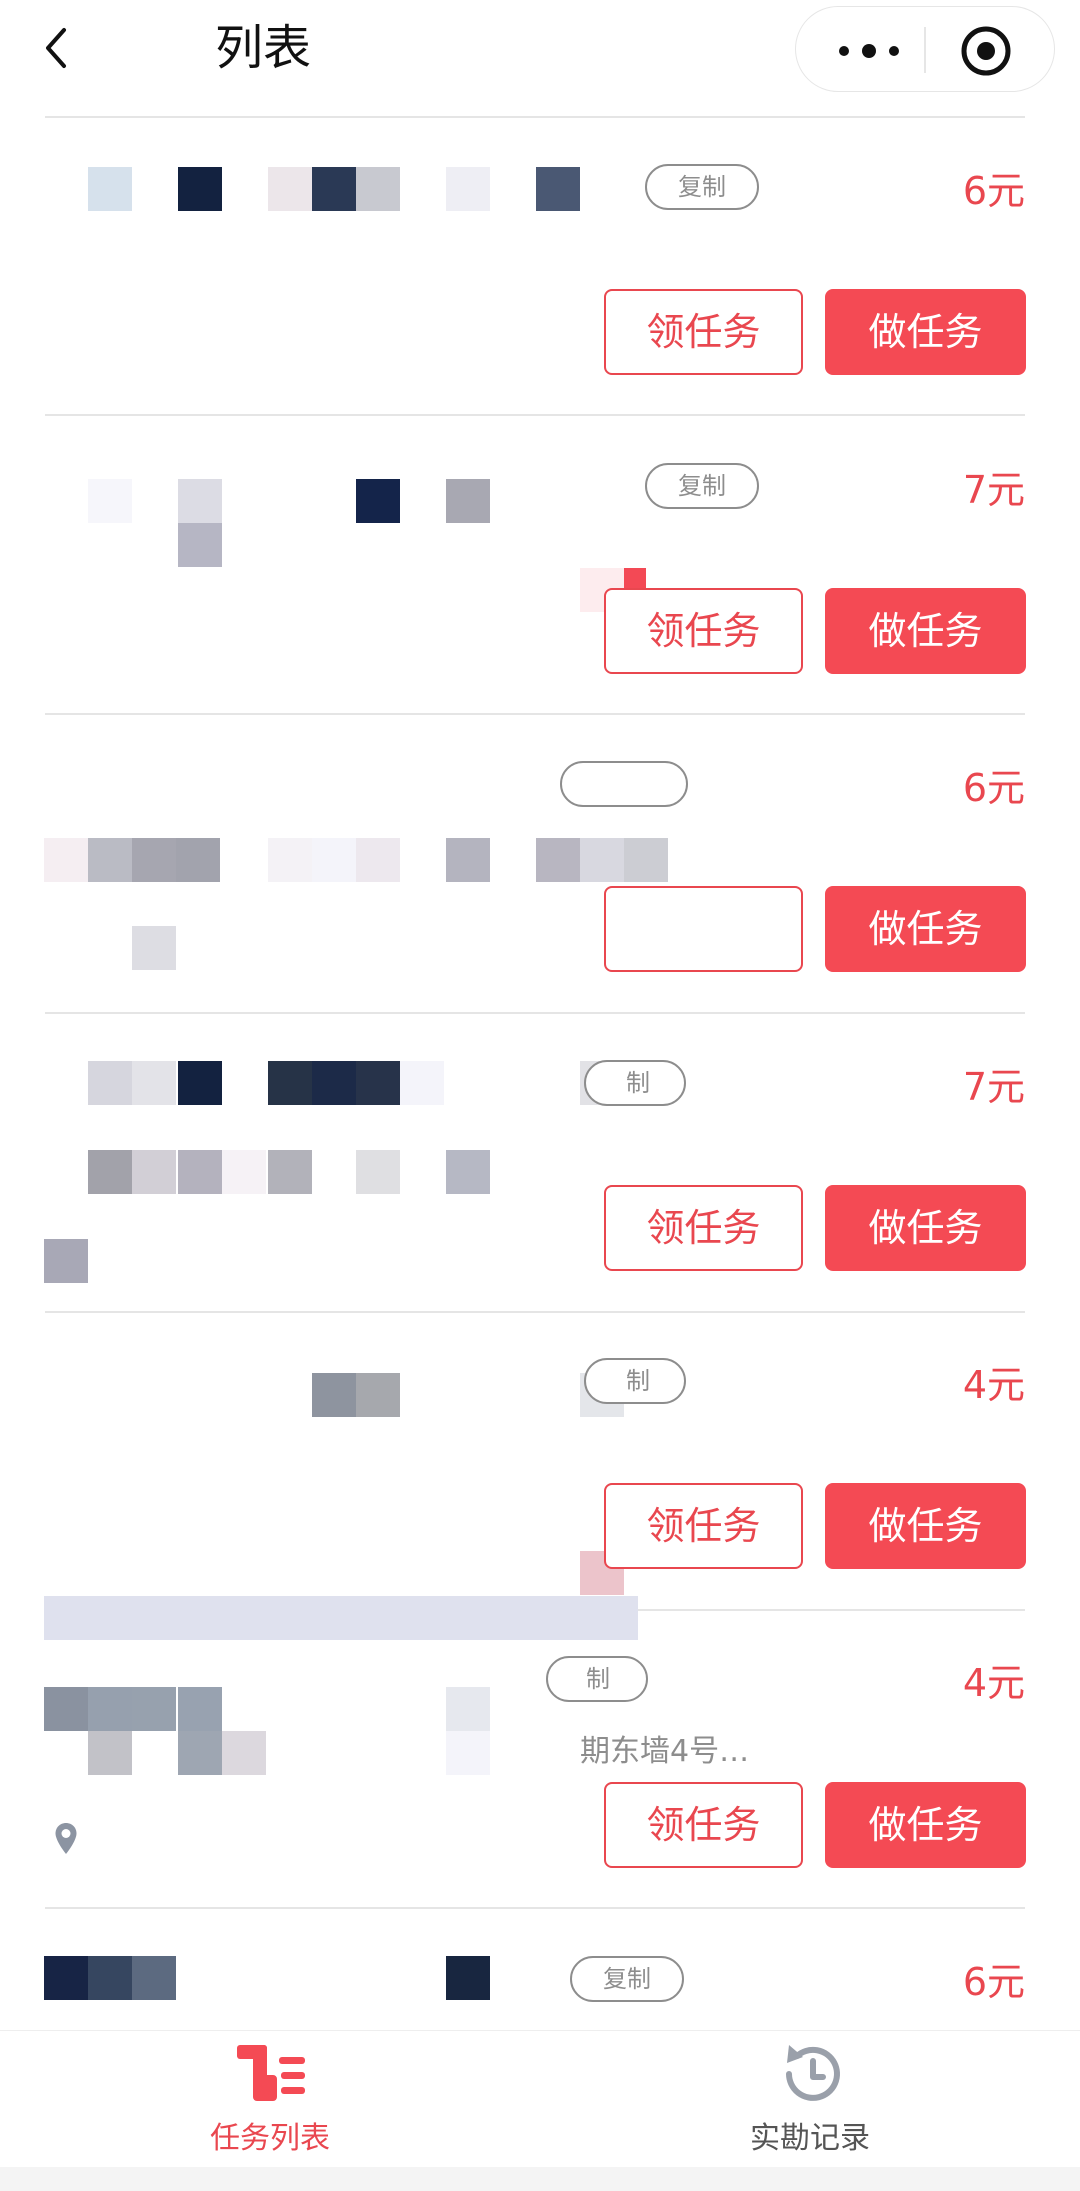 This screenshot has width=1080, height=2191. What do you see at coordinates (810, 2138) in the screenshot?
I see `tab-label: 实勘记录` at bounding box center [810, 2138].